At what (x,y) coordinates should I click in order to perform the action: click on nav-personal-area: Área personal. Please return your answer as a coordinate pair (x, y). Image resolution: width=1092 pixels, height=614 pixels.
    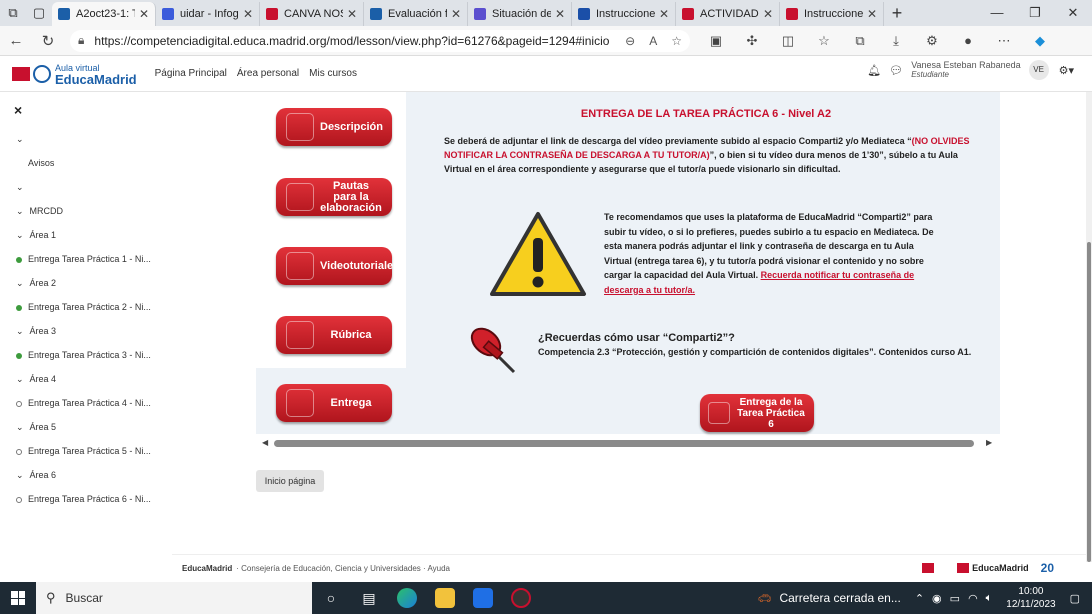
    Looking at the image, I should click on (268, 73).